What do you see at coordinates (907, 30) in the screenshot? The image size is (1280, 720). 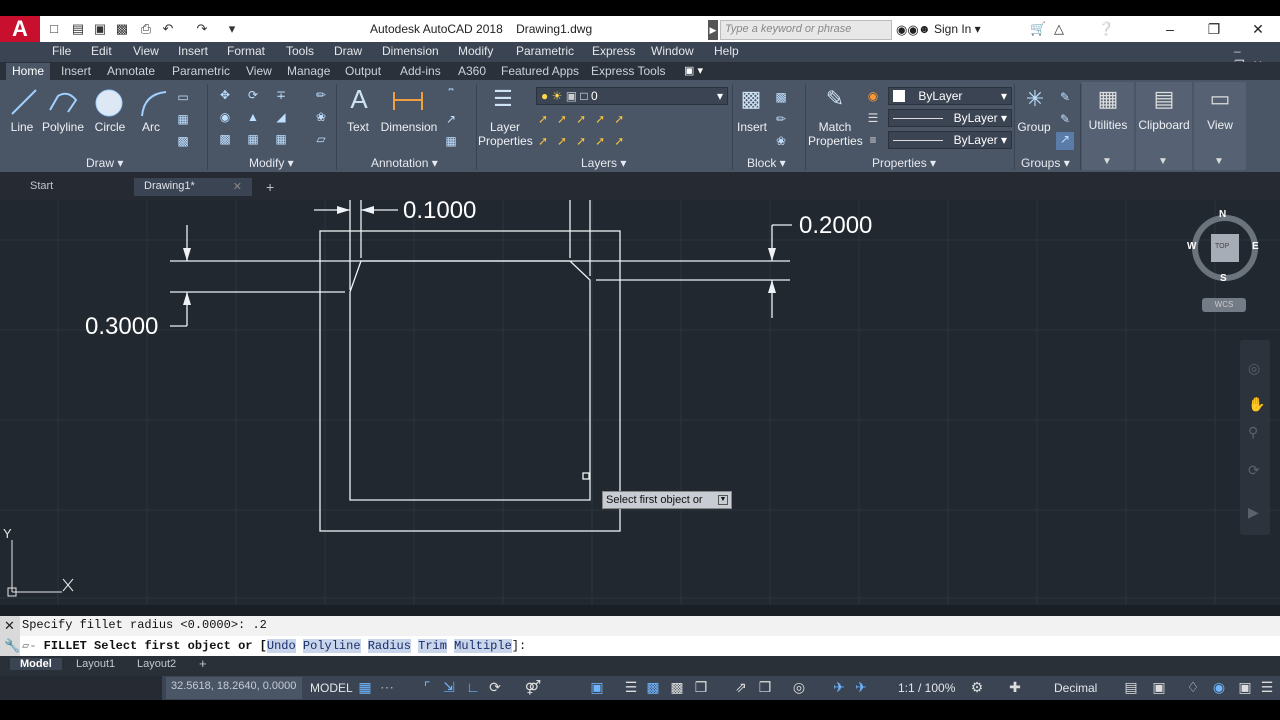 I see `binoculars-icon: ◉◉` at bounding box center [907, 30].